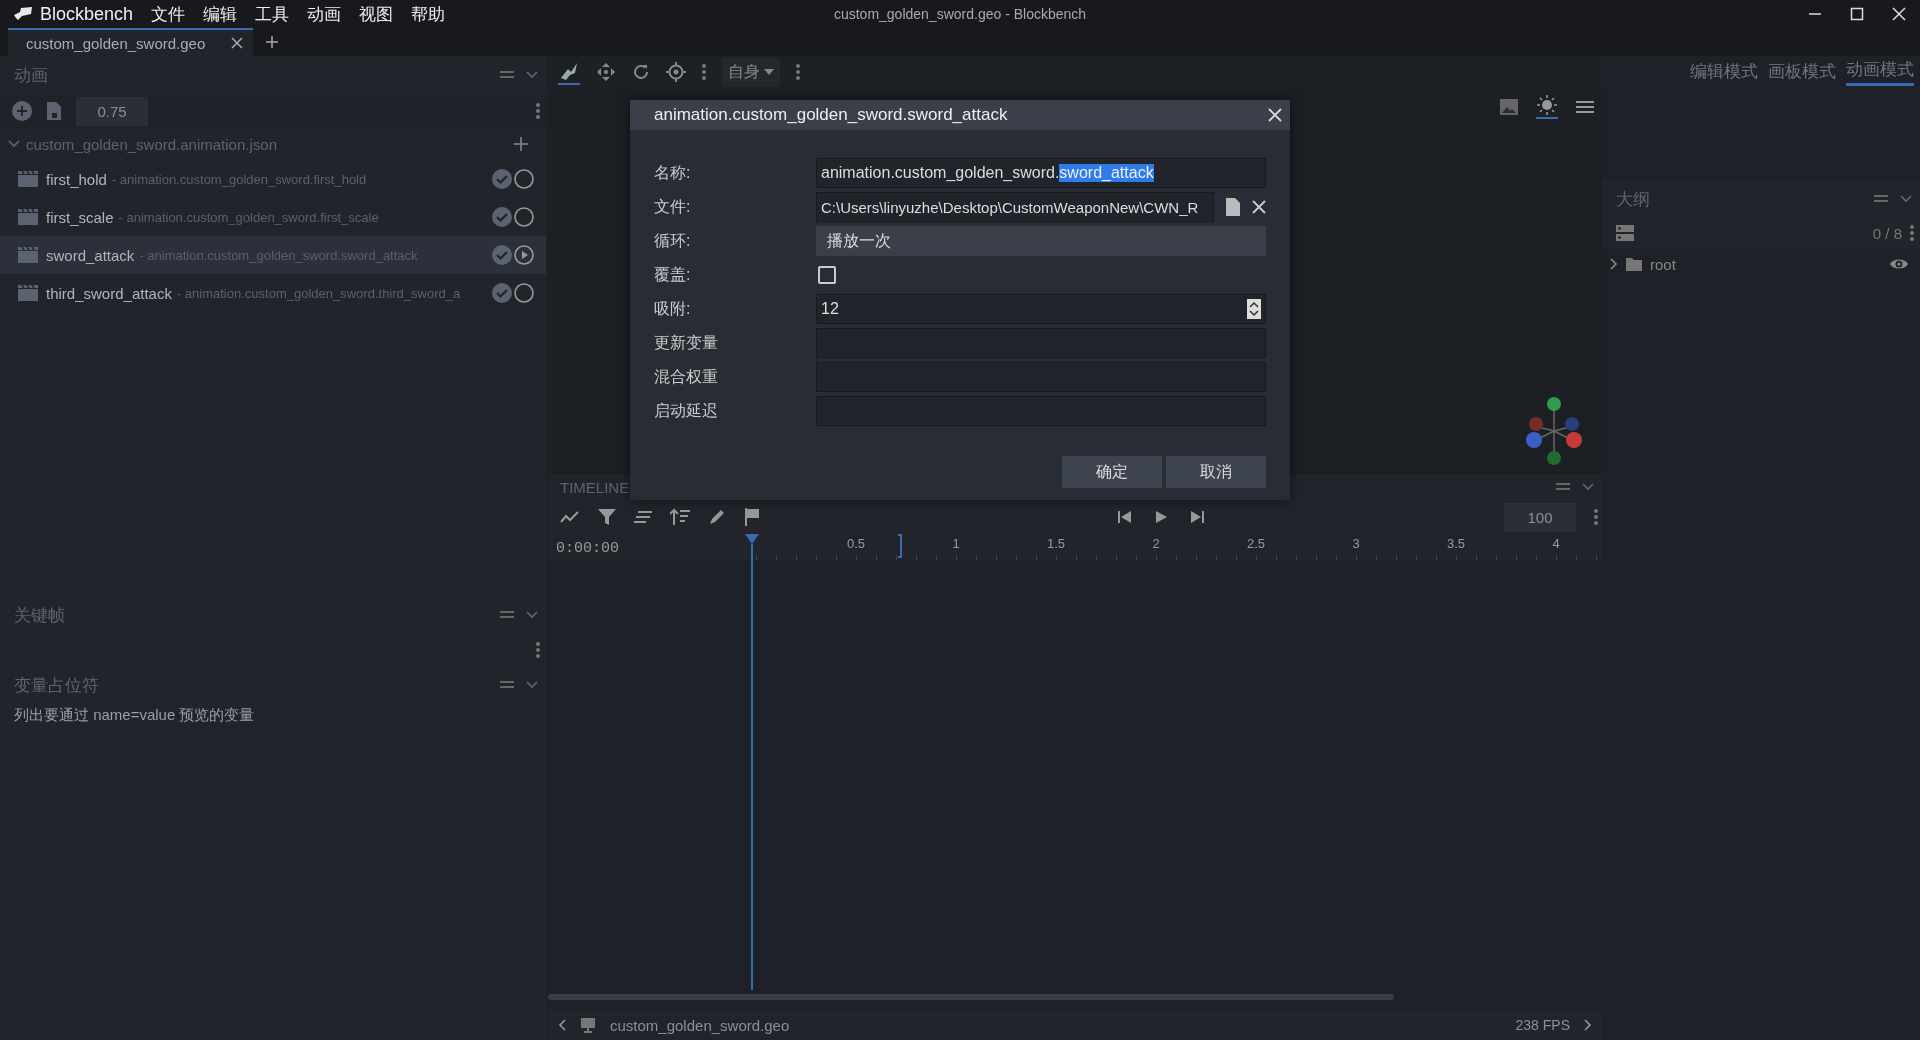  I want to click on mode-tab: 编辑模式, so click(1724, 72).